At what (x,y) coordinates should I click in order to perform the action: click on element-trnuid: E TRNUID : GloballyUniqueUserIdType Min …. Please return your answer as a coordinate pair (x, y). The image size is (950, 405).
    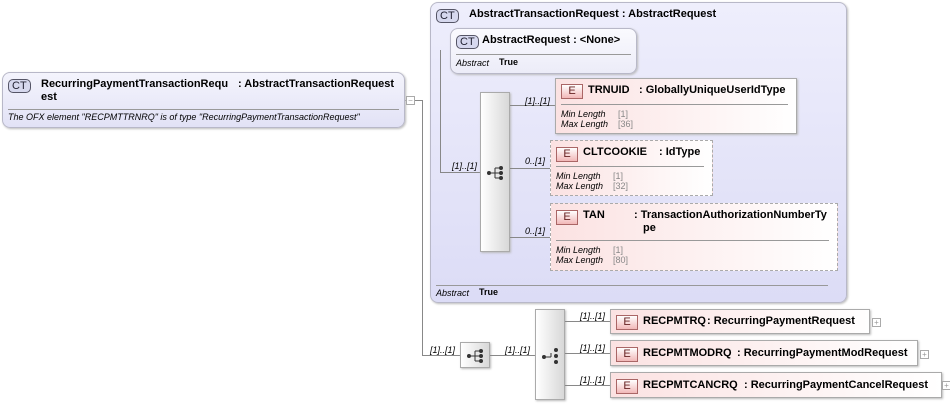
    Looking at the image, I should click on (676, 106).